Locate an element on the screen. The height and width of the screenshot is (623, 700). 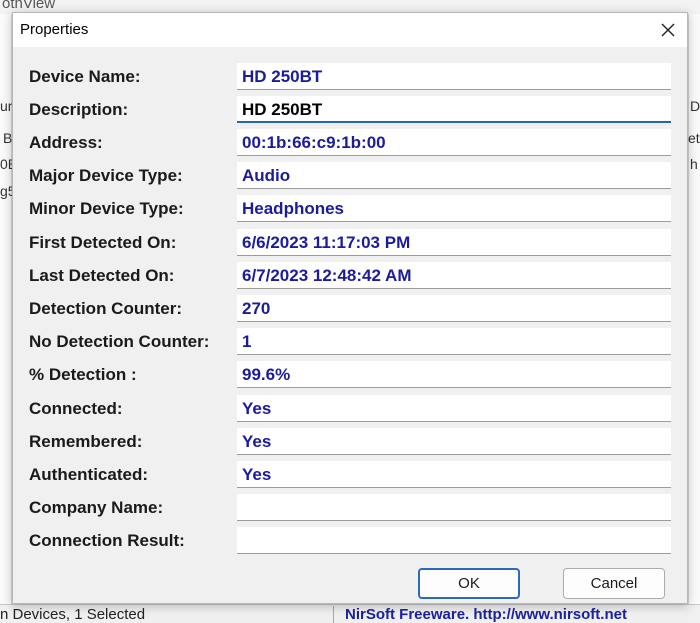
field-row-remembered: Remembered: Yes is located at coordinates (350, 442).